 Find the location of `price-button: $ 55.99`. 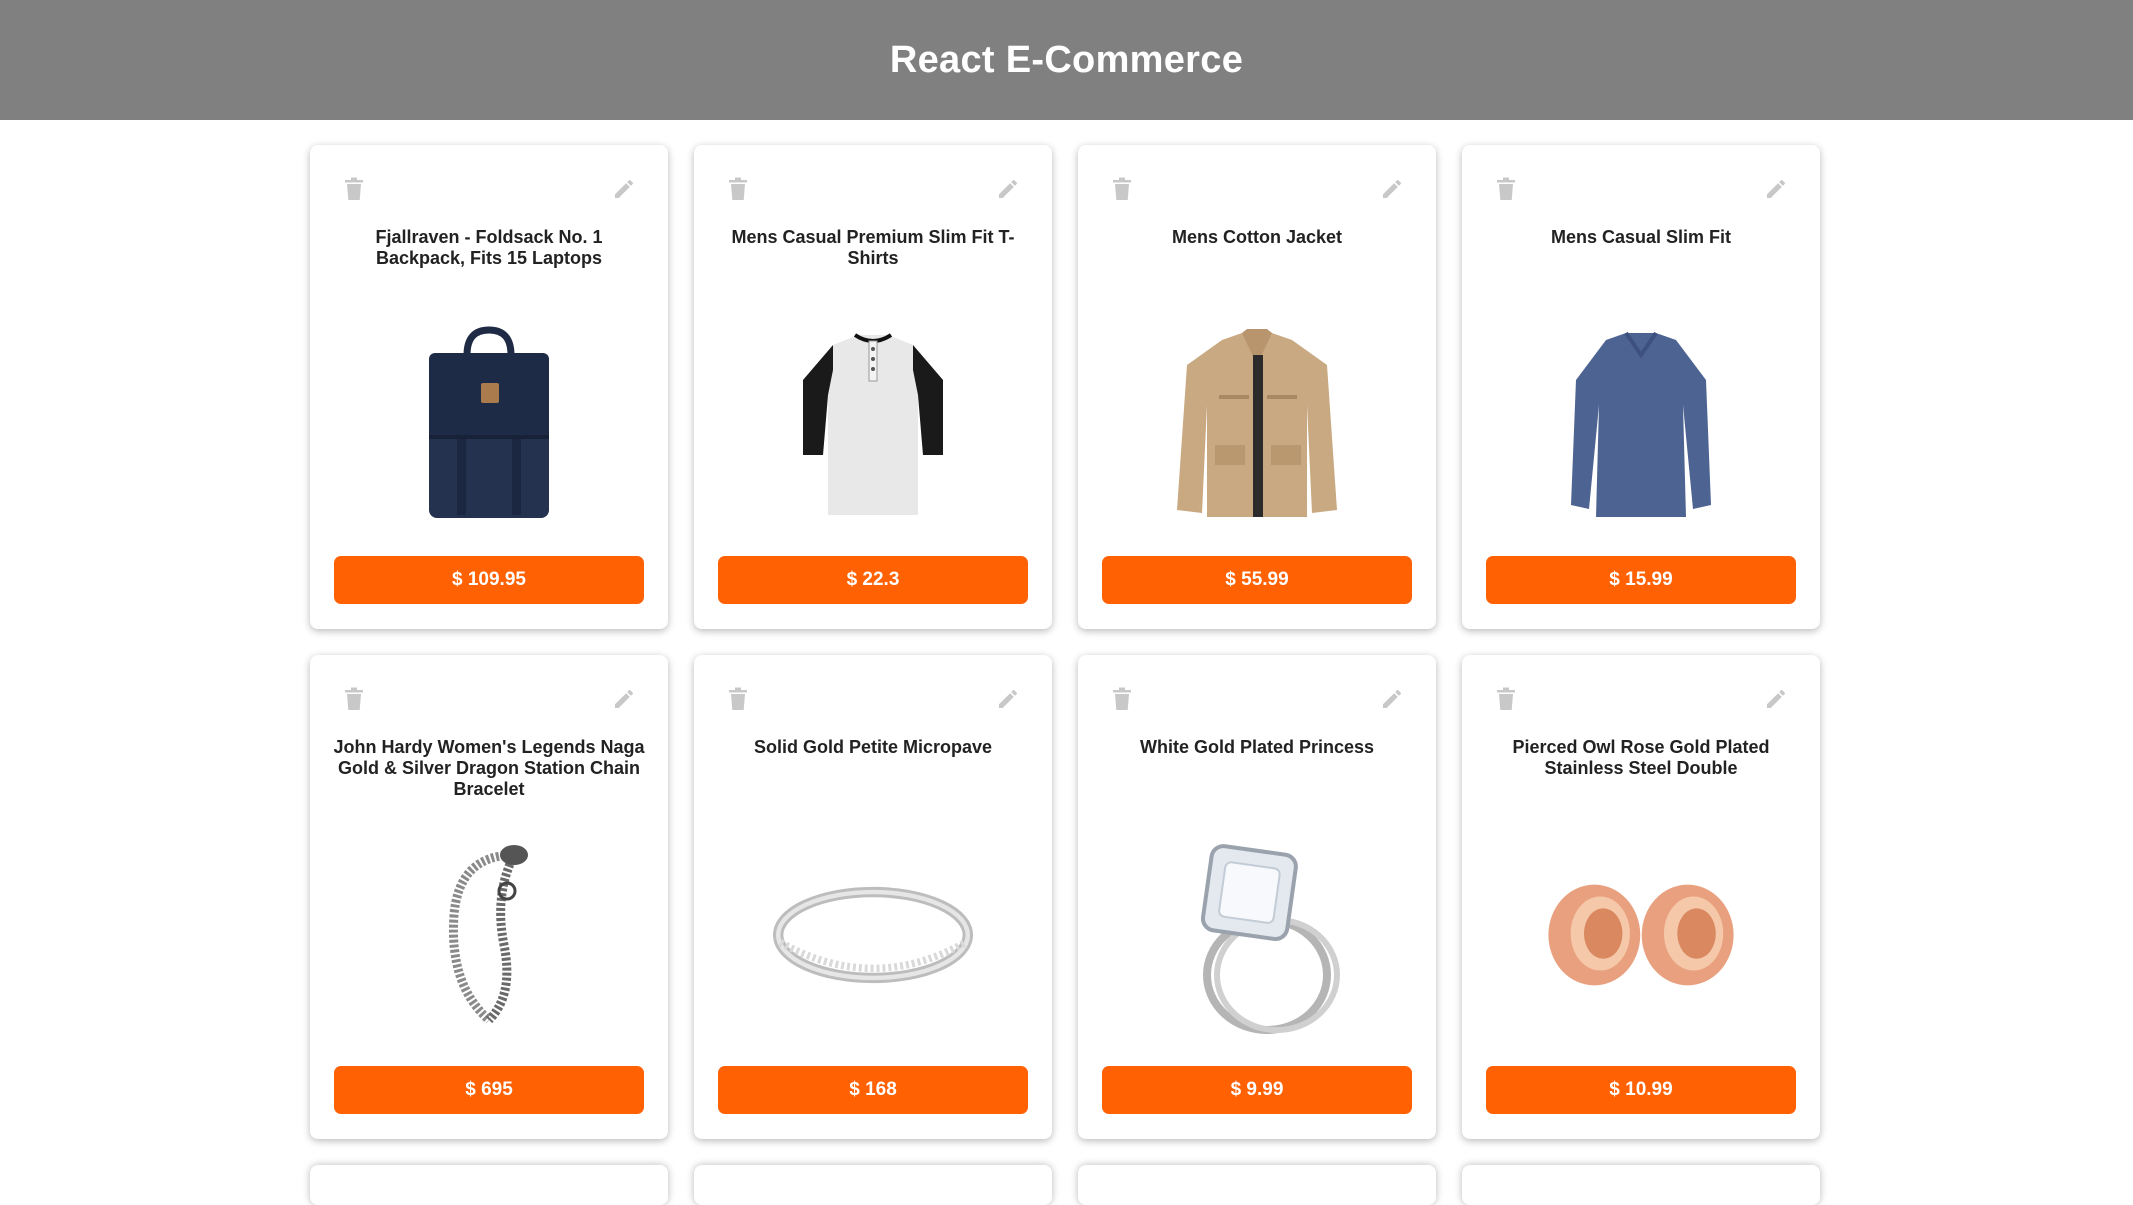

price-button: $ 55.99 is located at coordinates (1257, 580).